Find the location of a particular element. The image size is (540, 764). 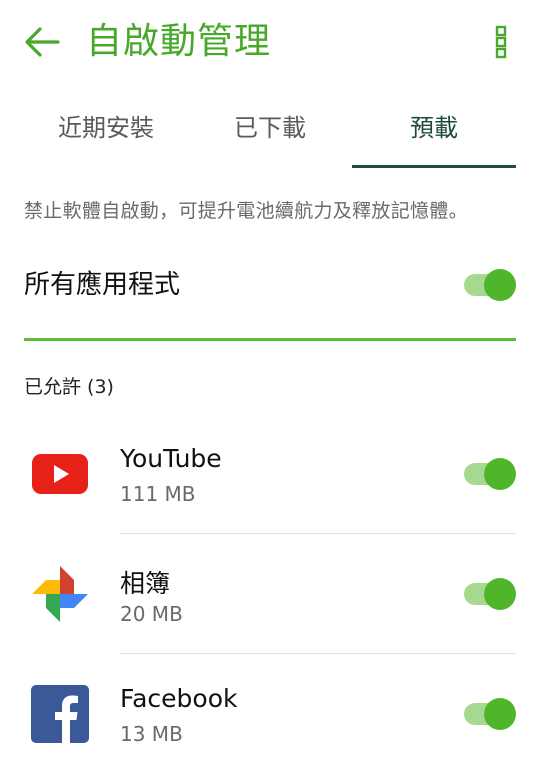

facebook-toggle is located at coordinates (489, 714).